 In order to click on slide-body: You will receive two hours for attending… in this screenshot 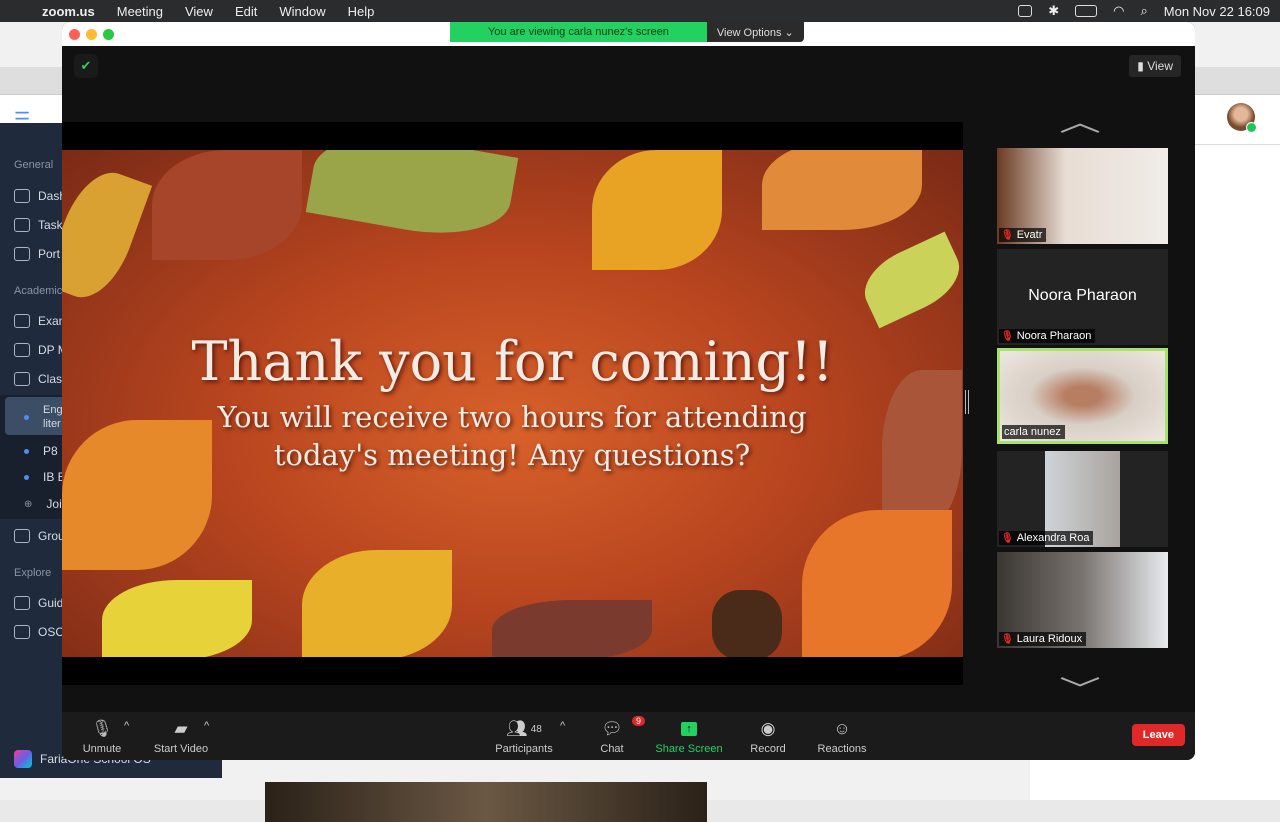, I will do `click(512, 436)`.